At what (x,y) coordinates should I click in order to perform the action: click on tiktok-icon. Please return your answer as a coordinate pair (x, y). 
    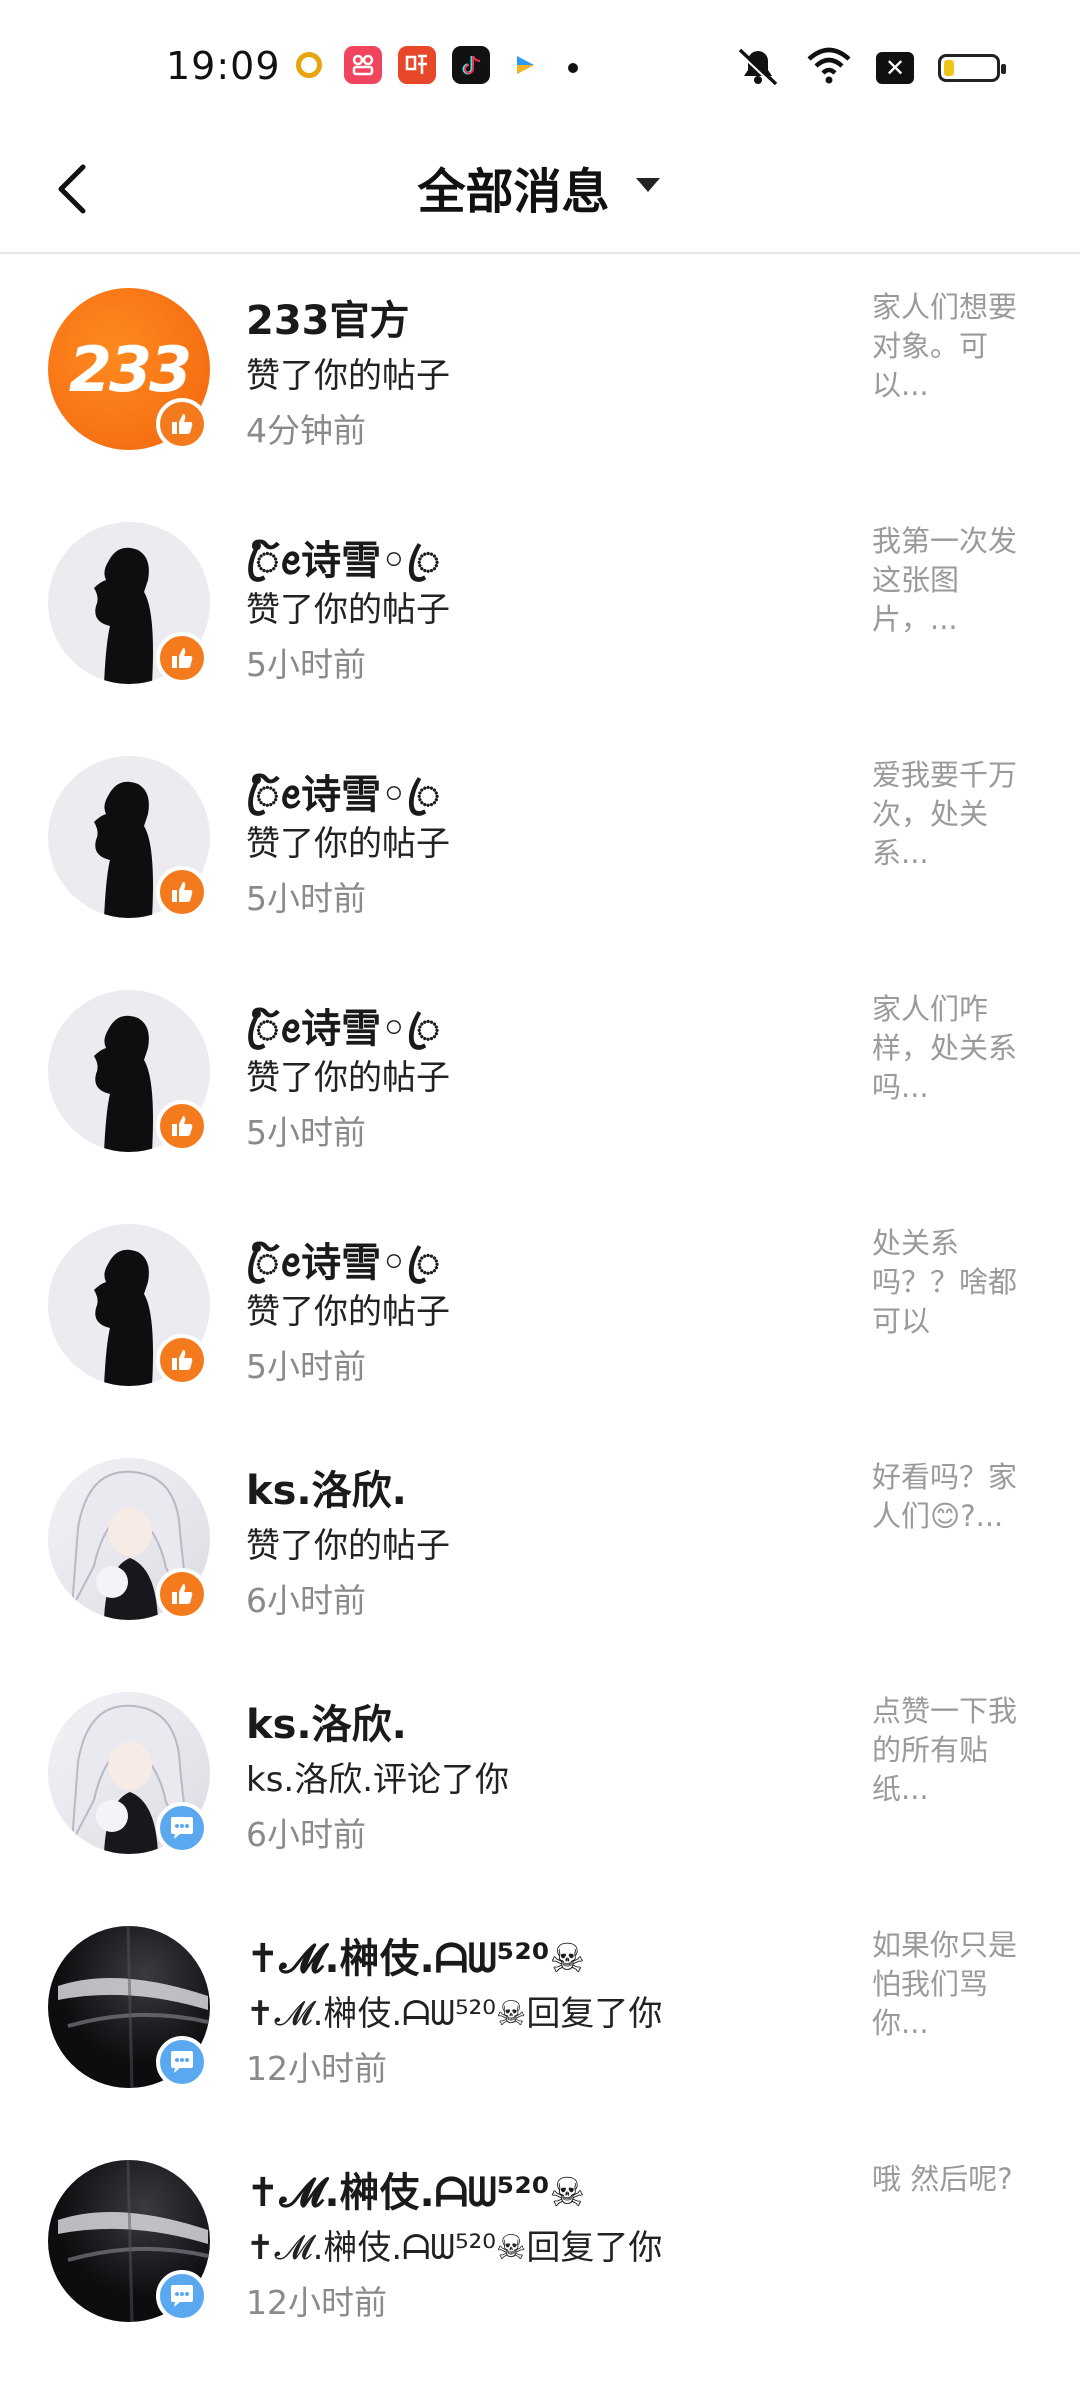
    Looking at the image, I should click on (471, 65).